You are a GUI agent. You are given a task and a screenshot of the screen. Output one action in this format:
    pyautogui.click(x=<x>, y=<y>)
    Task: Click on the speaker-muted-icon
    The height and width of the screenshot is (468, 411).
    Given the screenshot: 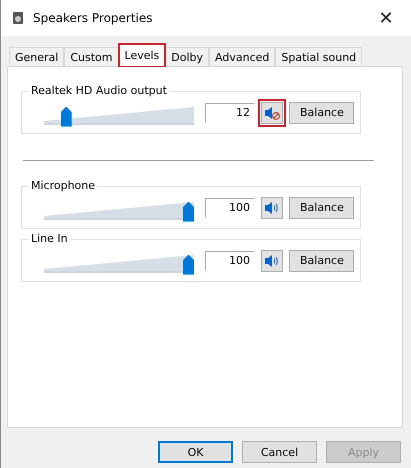 What is the action you would take?
    pyautogui.click(x=272, y=113)
    